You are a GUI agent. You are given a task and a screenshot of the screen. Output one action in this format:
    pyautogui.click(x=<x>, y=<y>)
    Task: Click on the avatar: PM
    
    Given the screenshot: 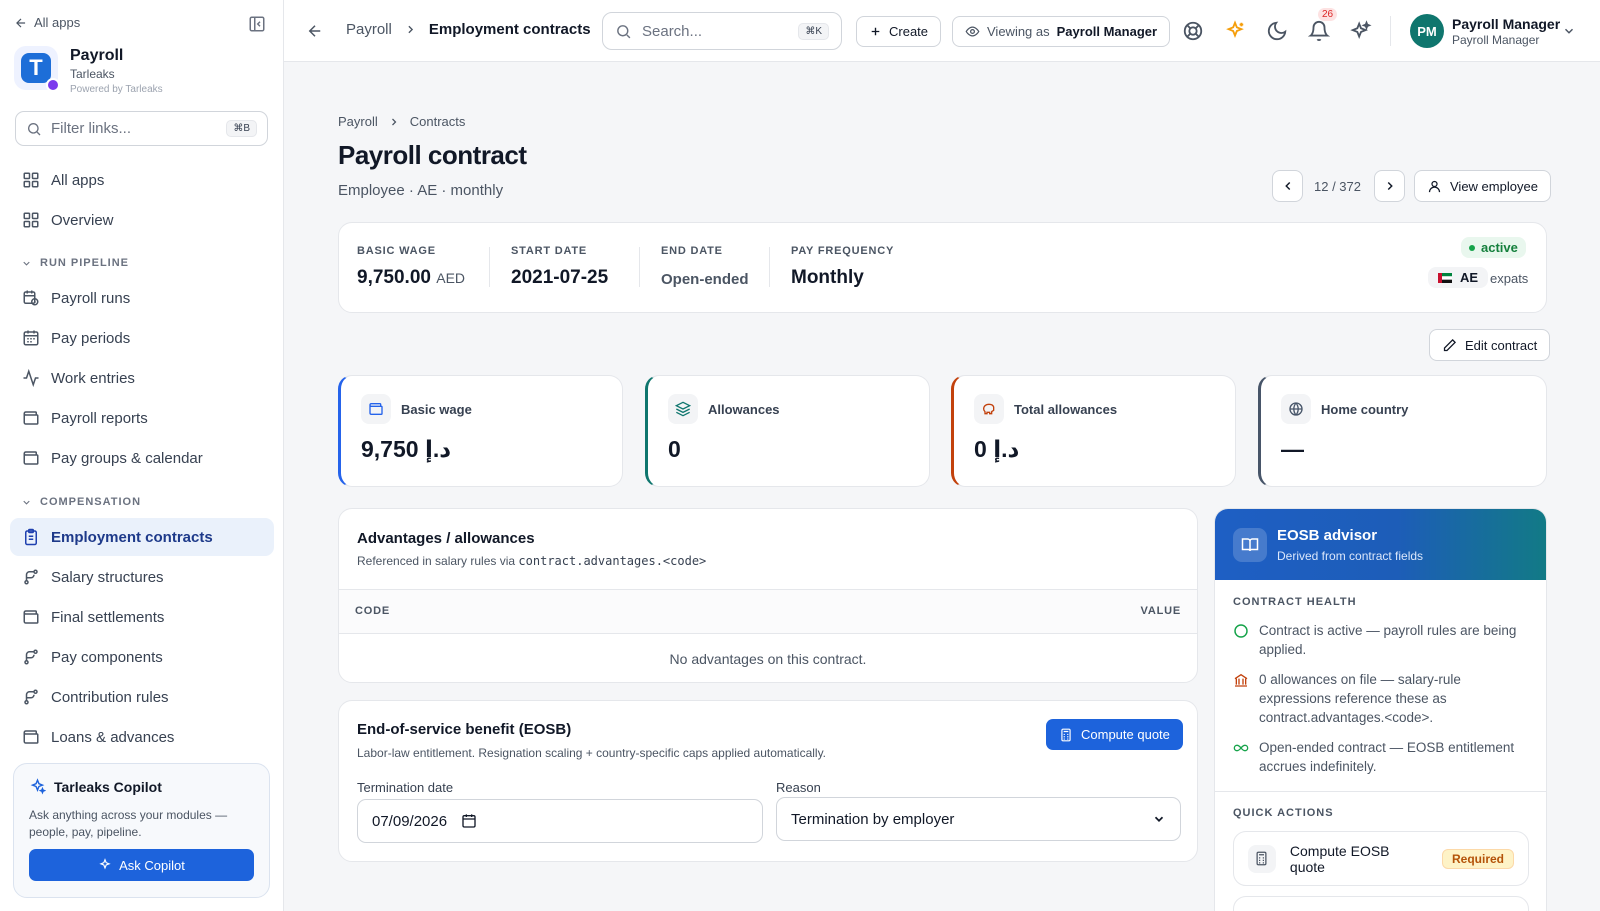 What is the action you would take?
    pyautogui.click(x=1427, y=31)
    